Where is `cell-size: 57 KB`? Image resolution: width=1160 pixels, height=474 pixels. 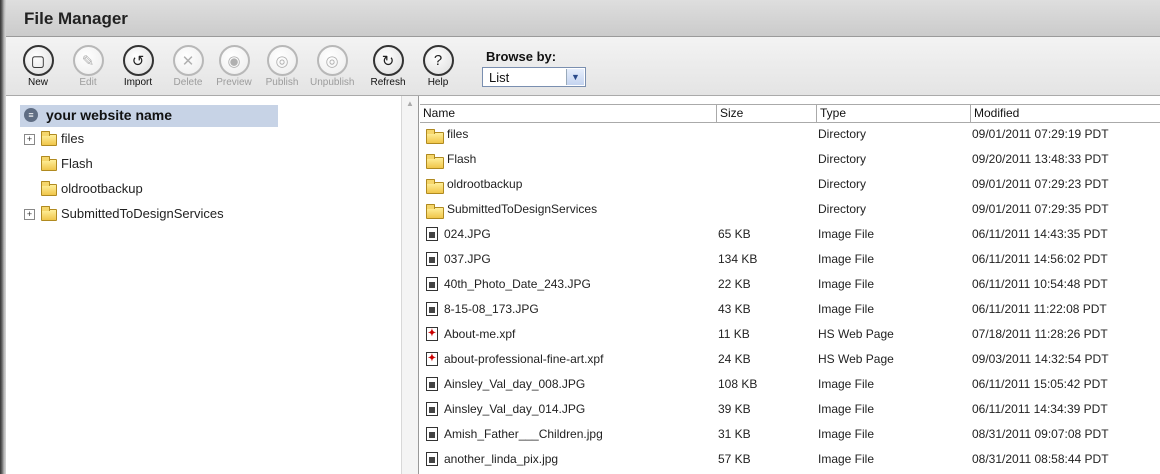 cell-size: 57 KB is located at coordinates (734, 459).